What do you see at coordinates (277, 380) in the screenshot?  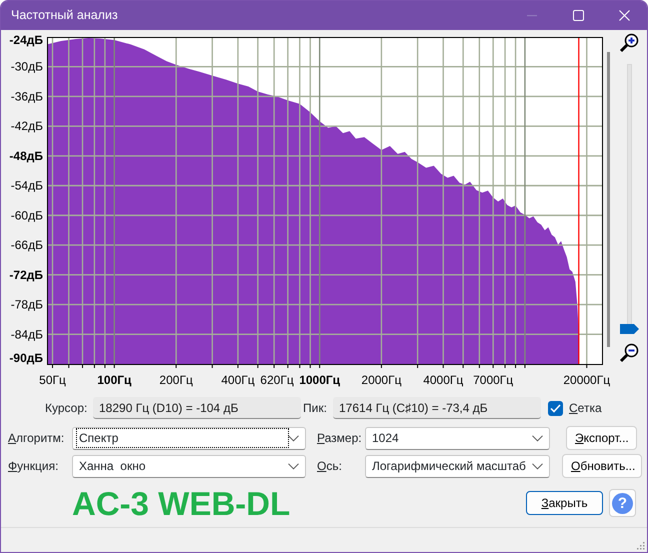 I see `x-axis-label: 620Гц` at bounding box center [277, 380].